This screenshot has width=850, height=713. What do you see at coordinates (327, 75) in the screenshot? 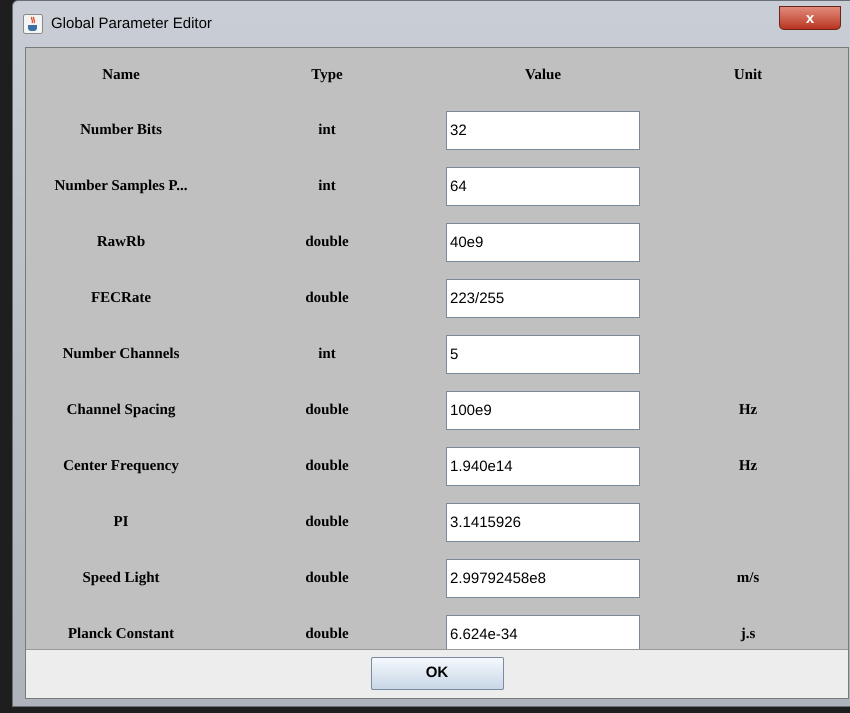
I see `column-header: Type` at bounding box center [327, 75].